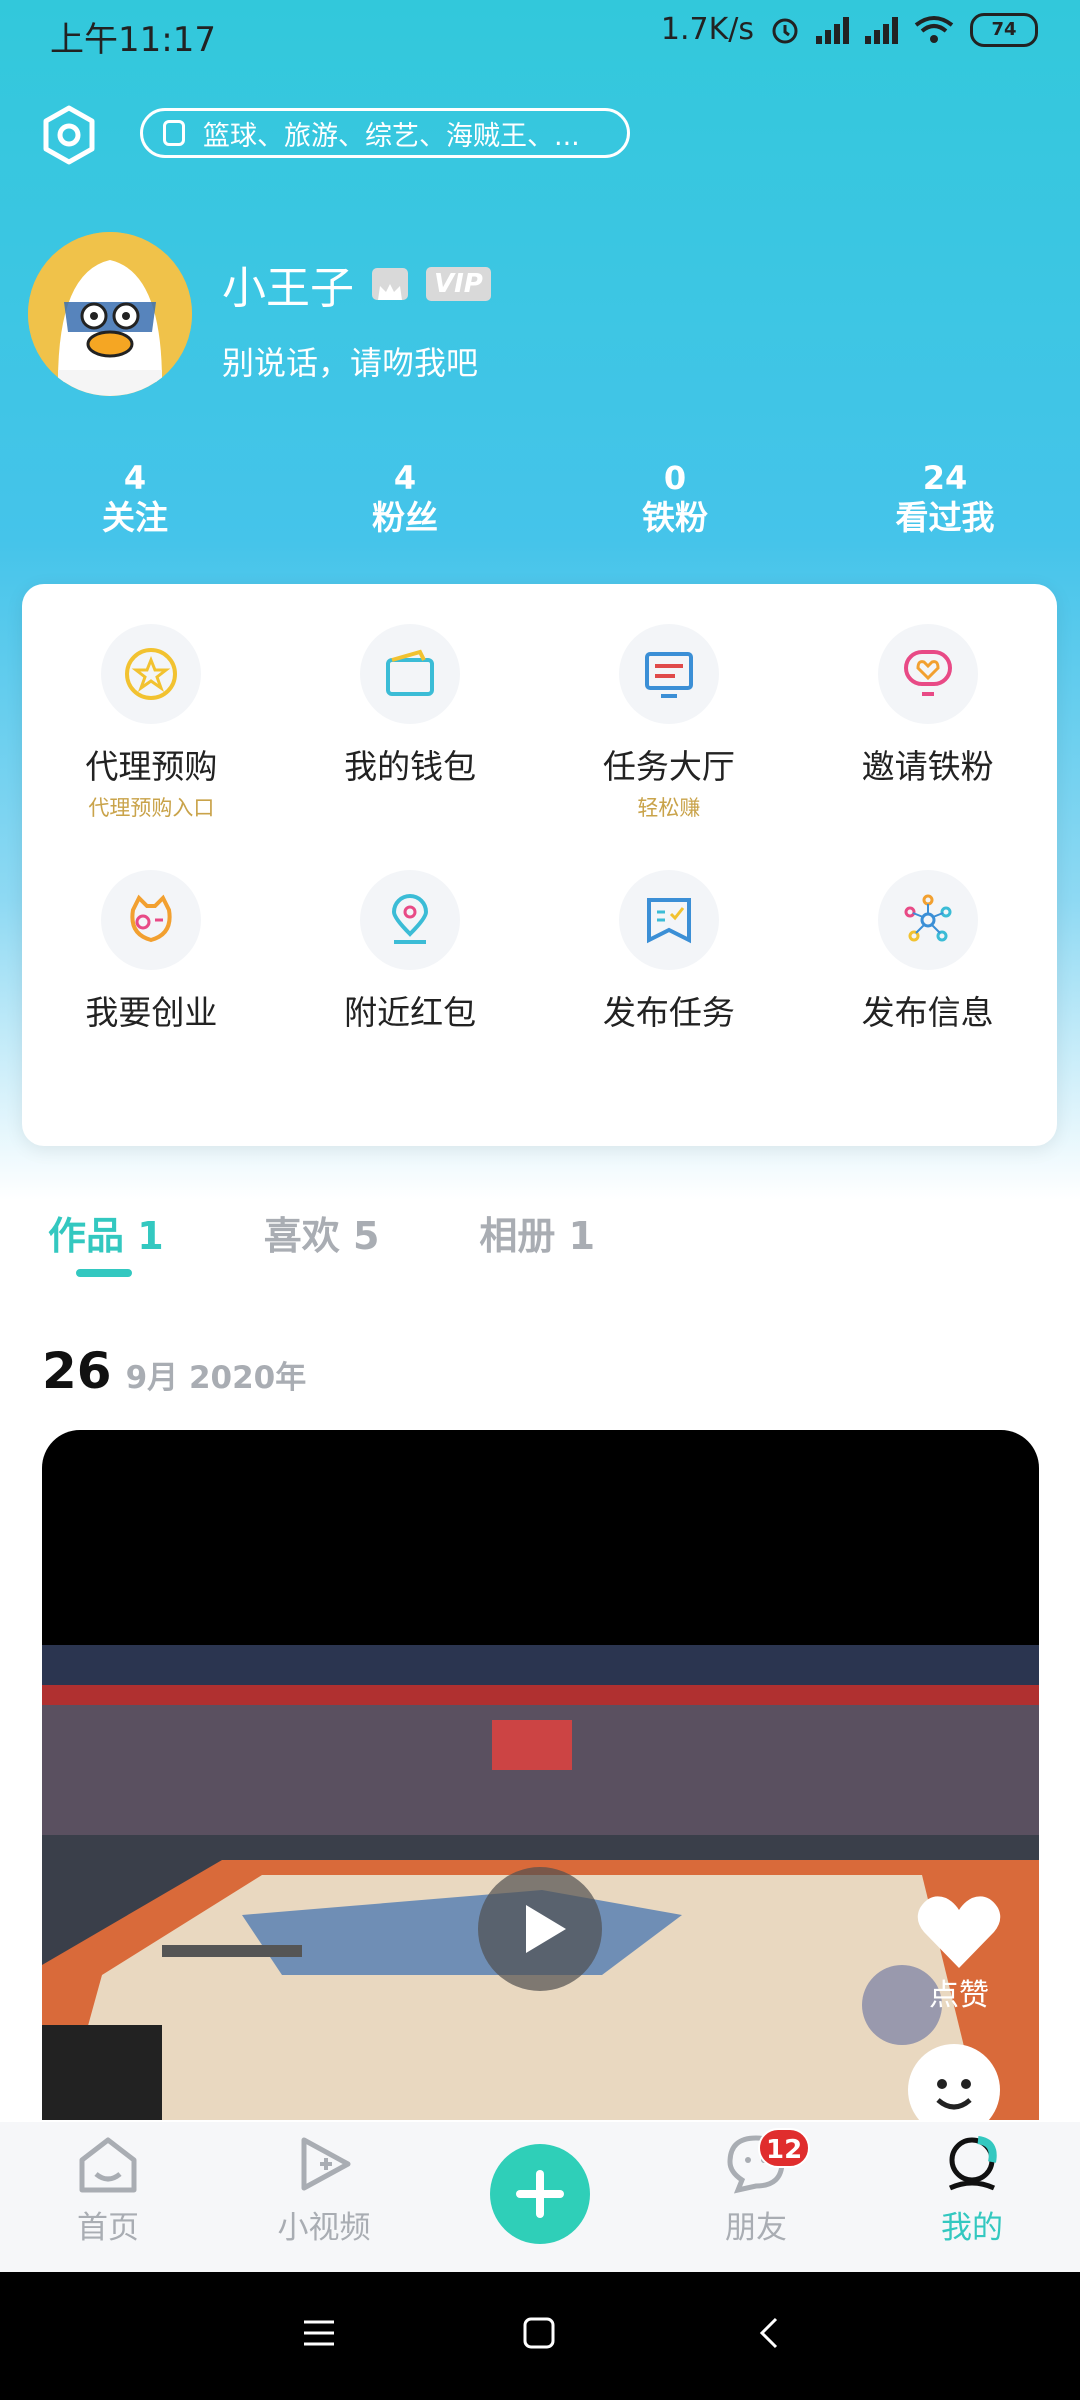 Image resolution: width=1080 pixels, height=2400 pixels. I want to click on tab-likes: 喜欢 5, so click(322, 1232).